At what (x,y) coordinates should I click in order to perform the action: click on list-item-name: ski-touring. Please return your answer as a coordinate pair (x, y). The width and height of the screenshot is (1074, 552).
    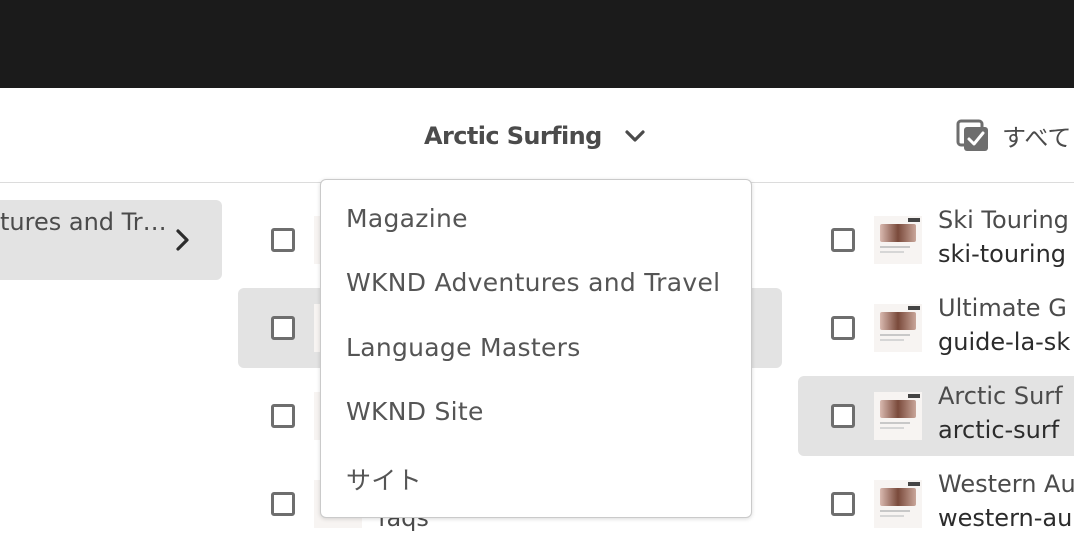
    Looking at the image, I should click on (1002, 254).